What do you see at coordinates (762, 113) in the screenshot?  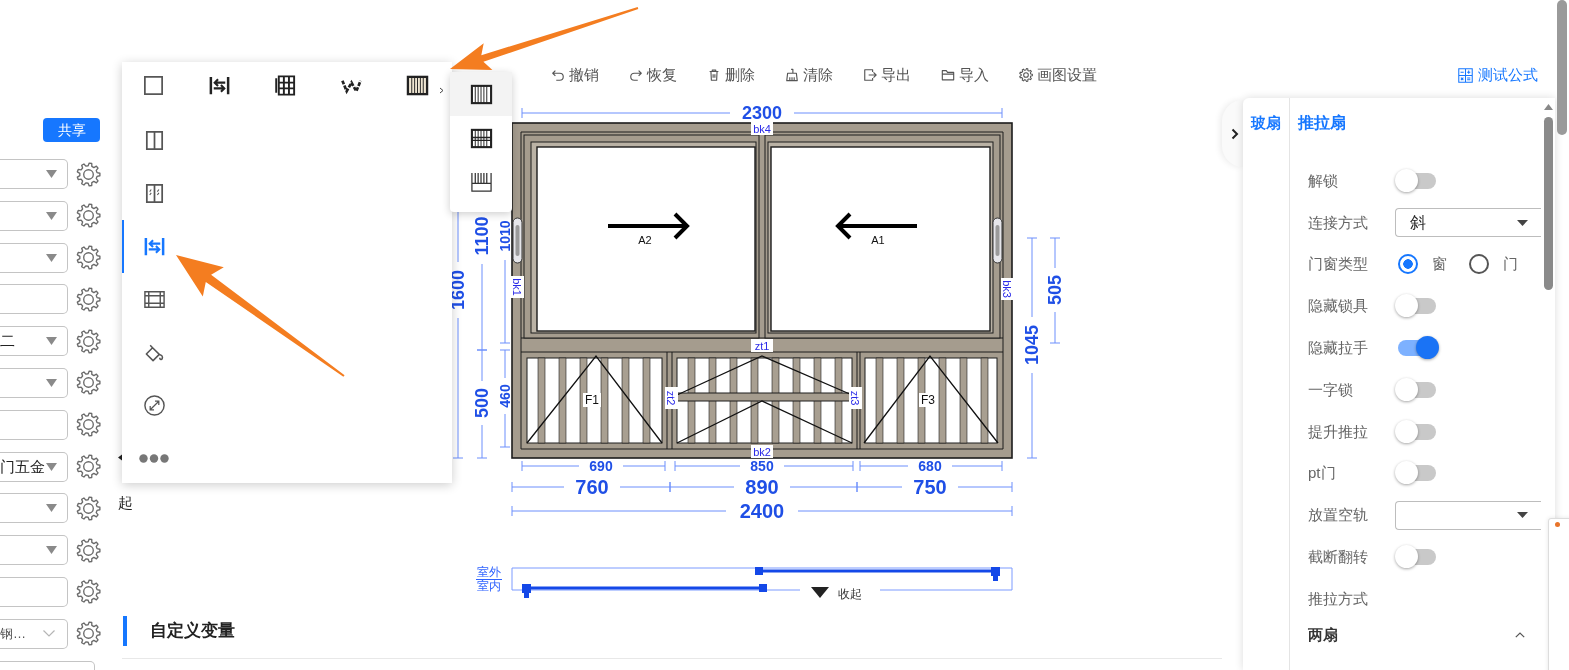 I see `dimension-label: 2300` at bounding box center [762, 113].